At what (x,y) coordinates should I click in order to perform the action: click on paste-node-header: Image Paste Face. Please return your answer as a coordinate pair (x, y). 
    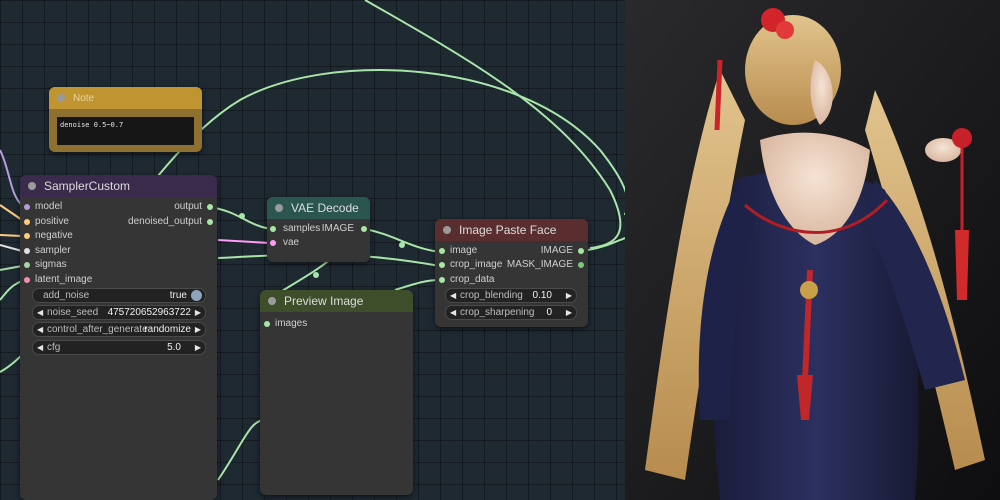
    Looking at the image, I should click on (511, 230).